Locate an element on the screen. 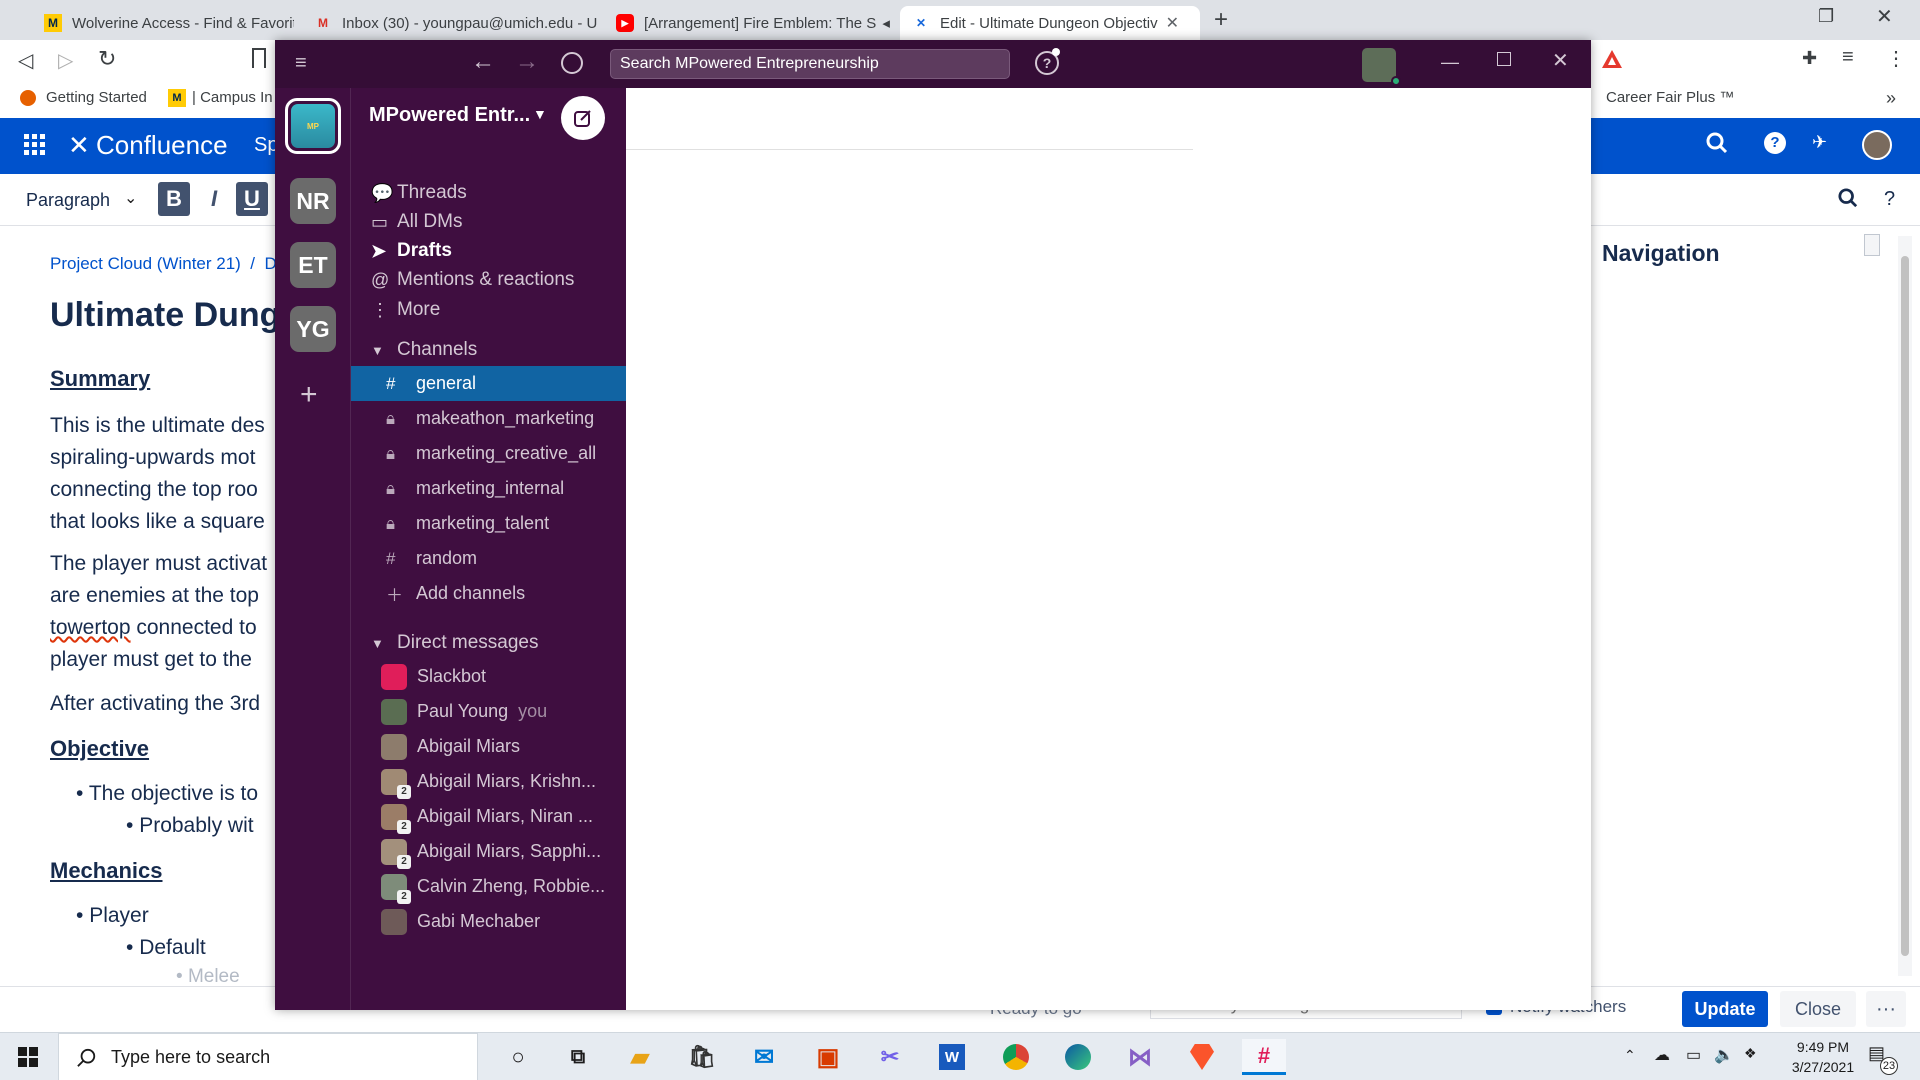  help-icon: ? is located at coordinates (1775, 143).